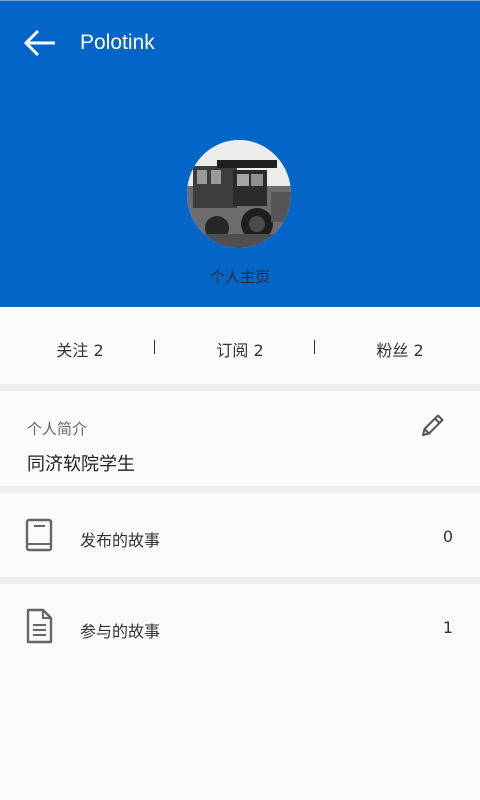 This screenshot has height=800, width=480. Describe the element at coordinates (239, 277) in the screenshot. I see `profile-home-label: 个人主页` at that location.